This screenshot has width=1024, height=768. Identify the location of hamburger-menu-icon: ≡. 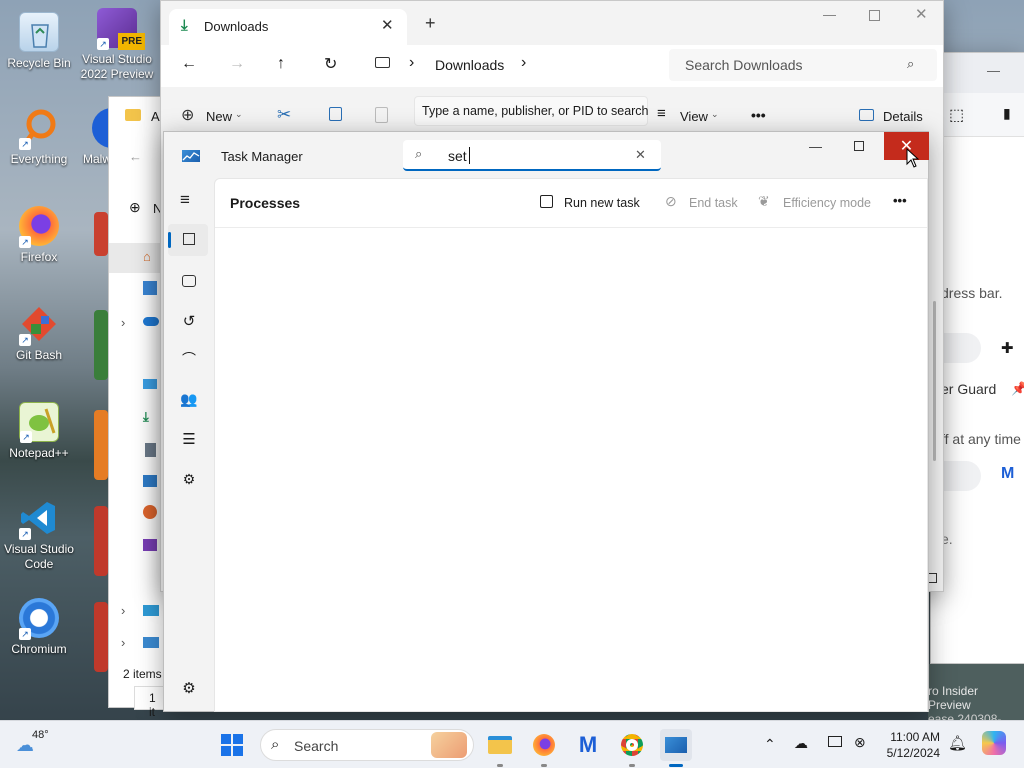
(185, 200).